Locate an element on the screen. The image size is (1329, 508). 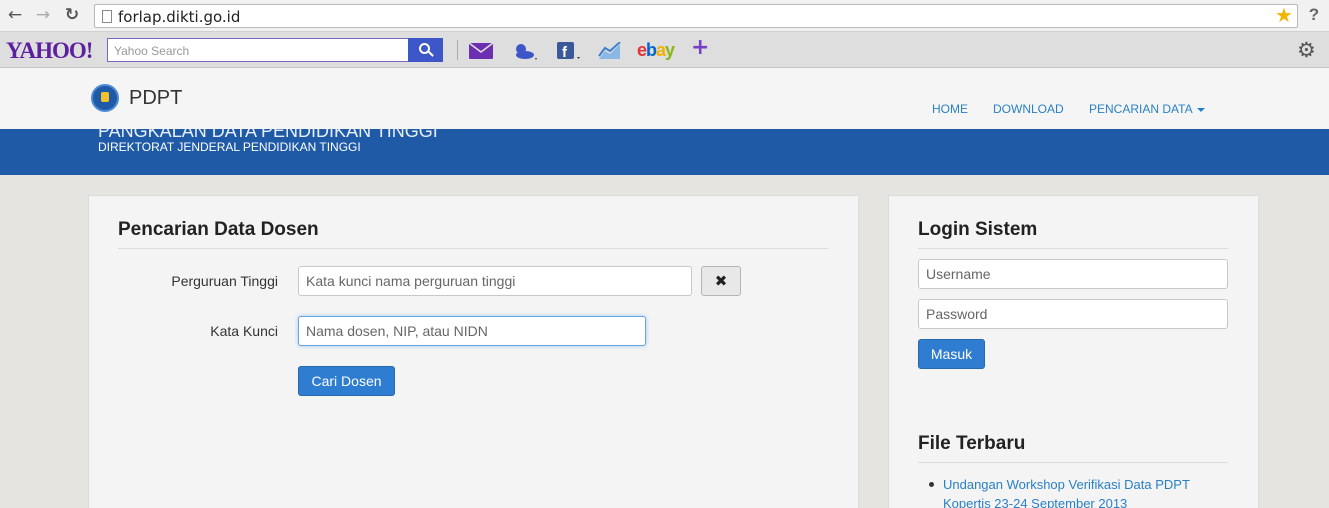
mail-icon is located at coordinates (481, 52).